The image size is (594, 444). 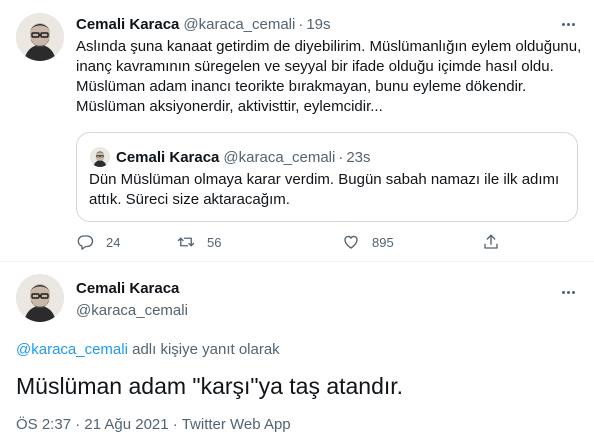 What do you see at coordinates (72, 349) in the screenshot?
I see `reply-to-handle-link: @karaca_cemali` at bounding box center [72, 349].